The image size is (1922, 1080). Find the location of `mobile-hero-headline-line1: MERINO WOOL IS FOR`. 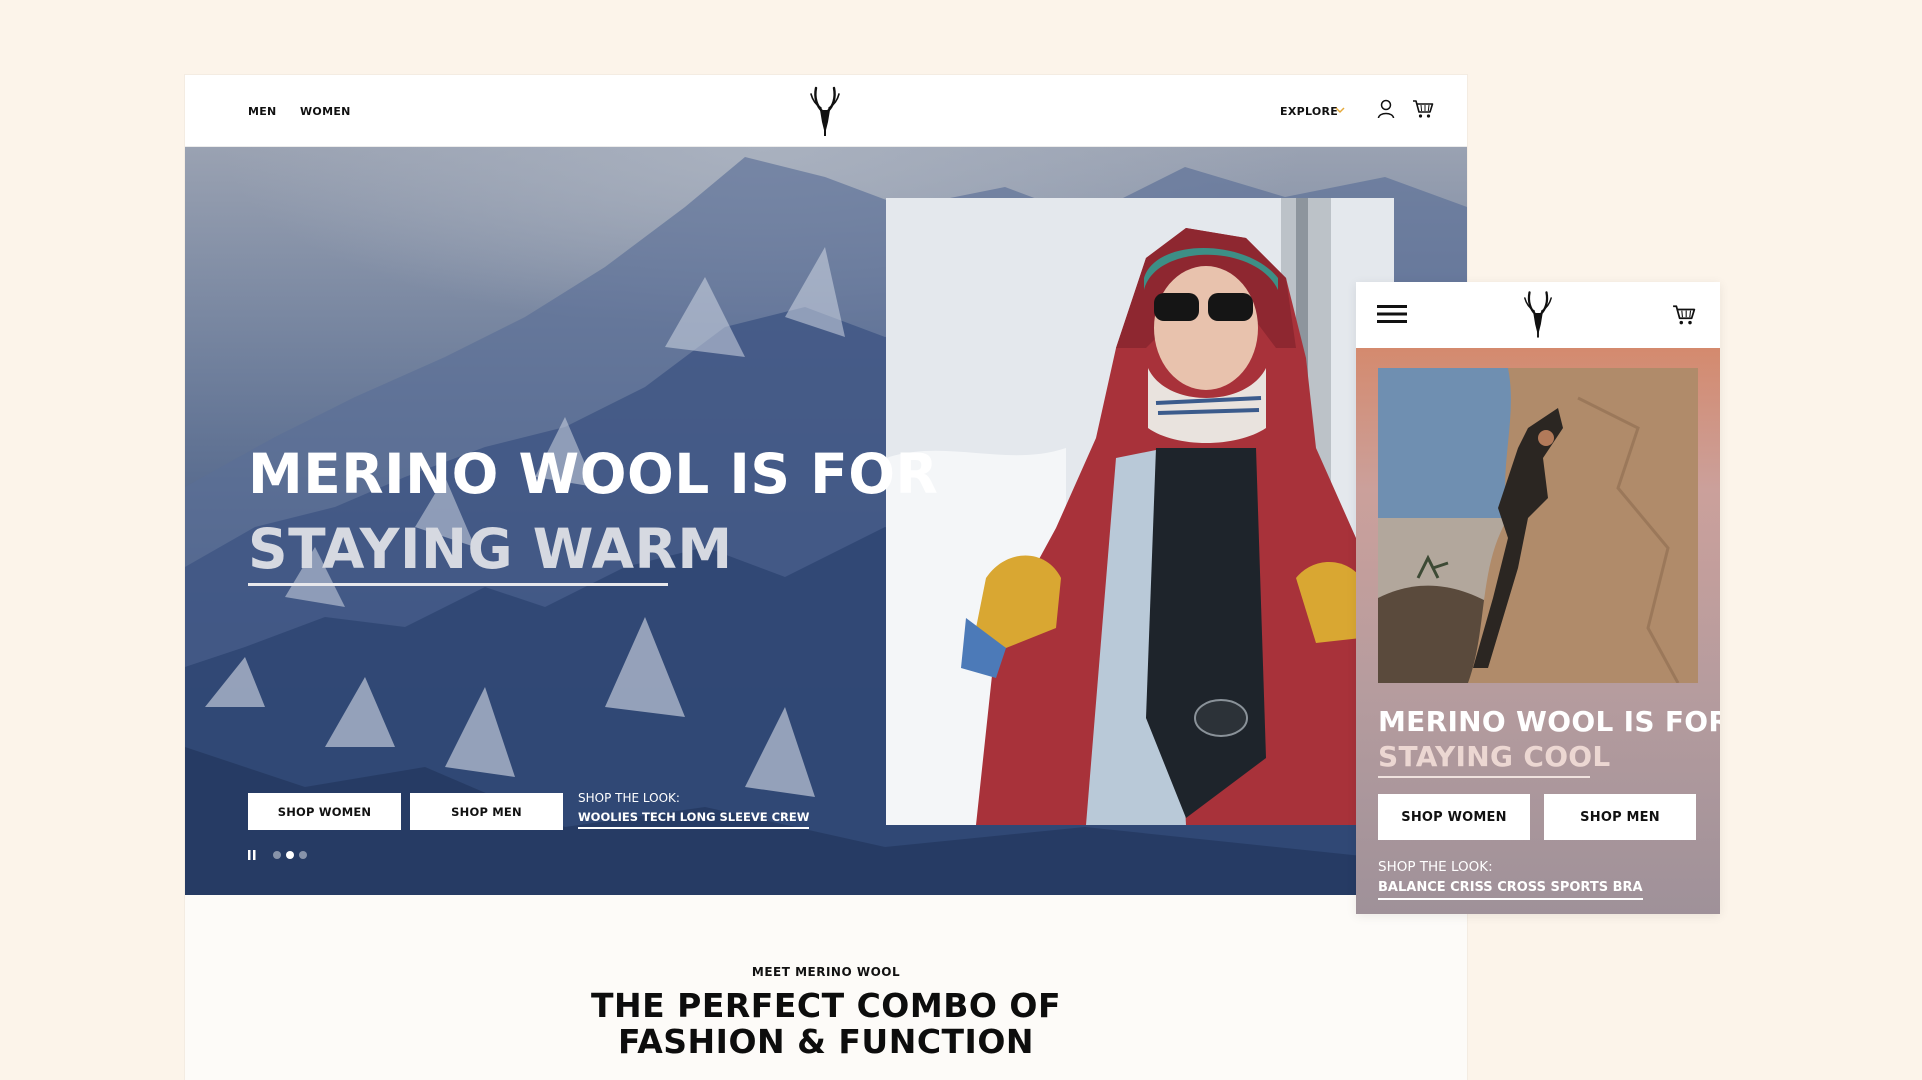

mobile-hero-headline-line1: MERINO WOOL IS FOR is located at coordinates (1549, 721).